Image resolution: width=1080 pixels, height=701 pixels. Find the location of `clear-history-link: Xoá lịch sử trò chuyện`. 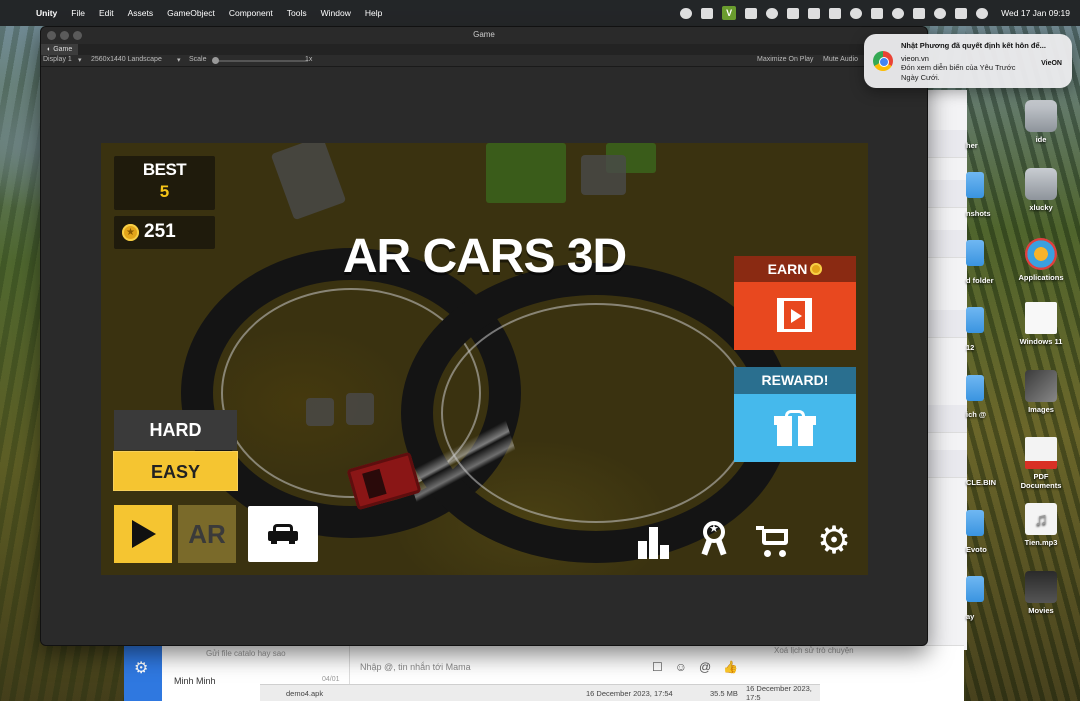

clear-history-link: Xoá lịch sử trò chuyện is located at coordinates (814, 650).